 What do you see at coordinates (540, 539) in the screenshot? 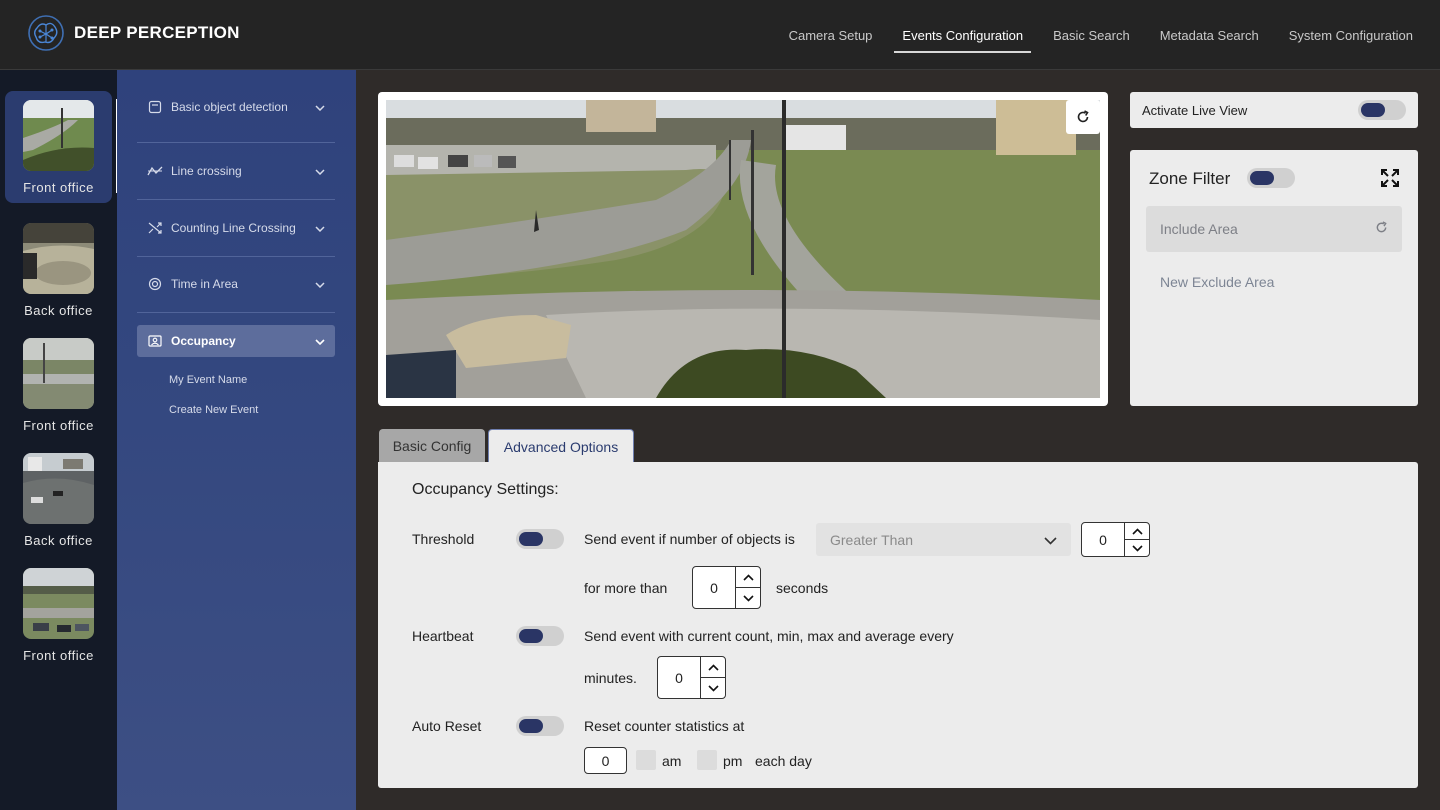
I see `threshold-toggle` at bounding box center [540, 539].